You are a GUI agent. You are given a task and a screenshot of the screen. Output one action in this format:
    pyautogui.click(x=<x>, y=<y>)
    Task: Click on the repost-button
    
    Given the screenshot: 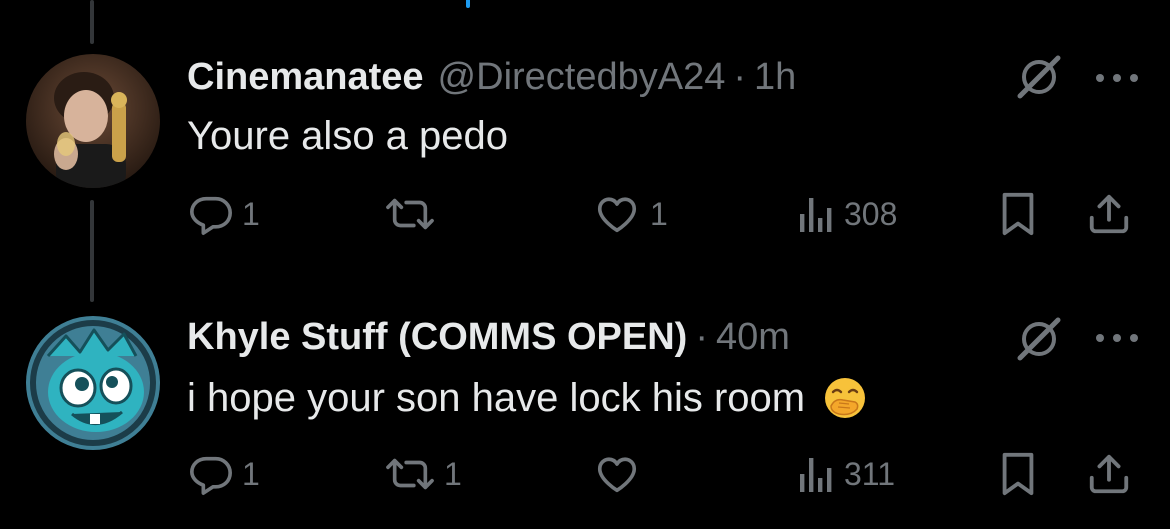 What is the action you would take?
    pyautogui.click(x=414, y=214)
    